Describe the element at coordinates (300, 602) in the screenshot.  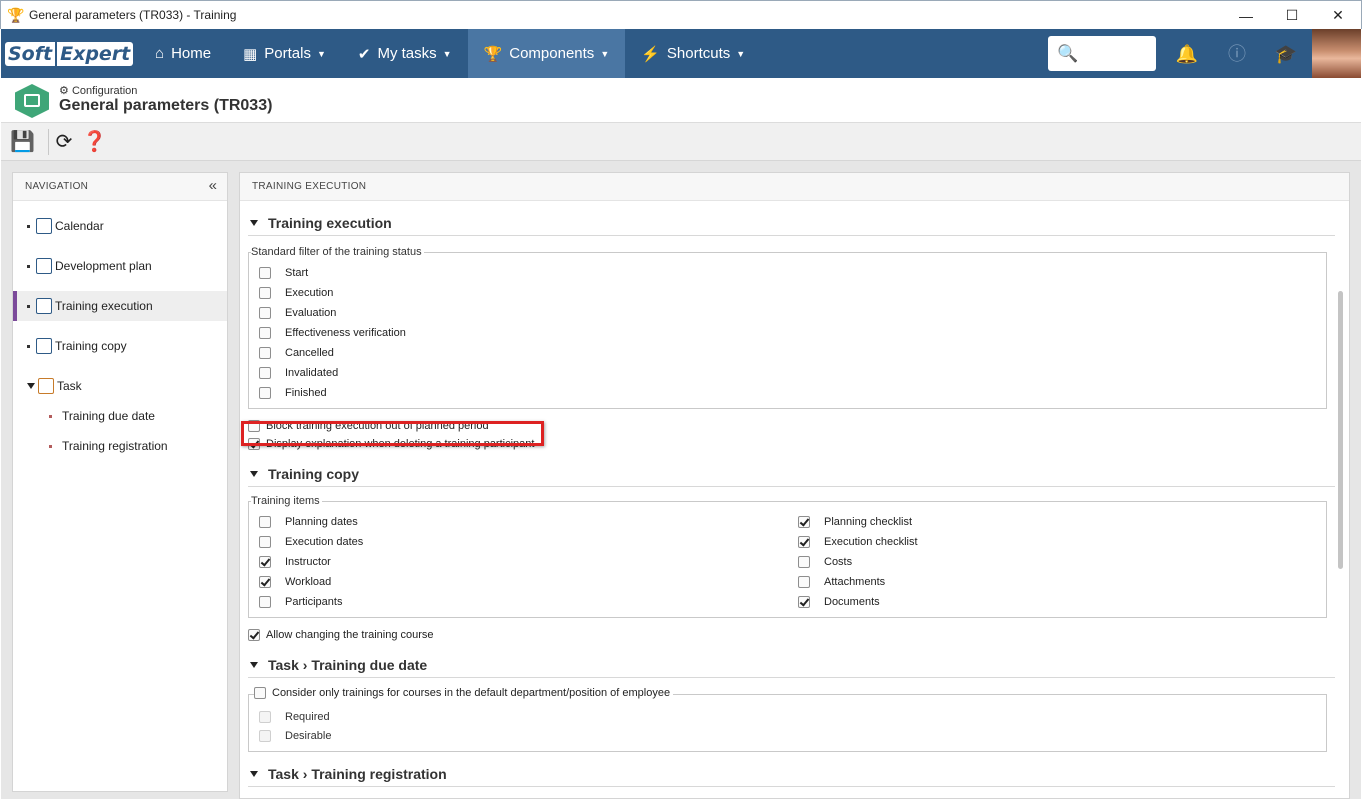
I see `checkbox-participants: Participants` at that location.